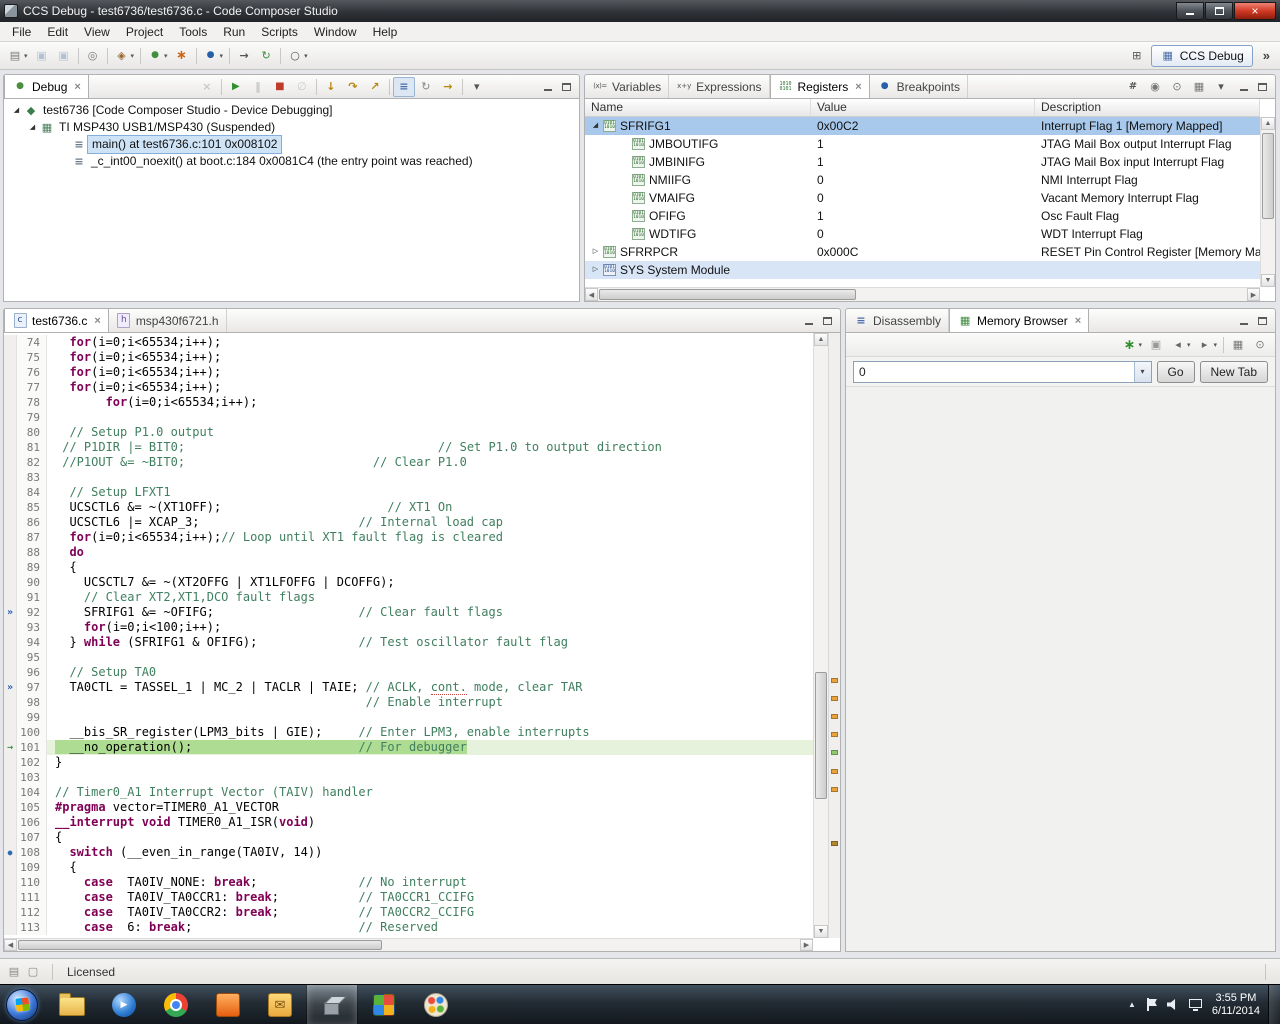 The height and width of the screenshot is (1024, 1280). Describe the element at coordinates (922, 180) in the screenshot. I see `register-row: NMIIFG 0 NMI Interrupt Flag` at that location.